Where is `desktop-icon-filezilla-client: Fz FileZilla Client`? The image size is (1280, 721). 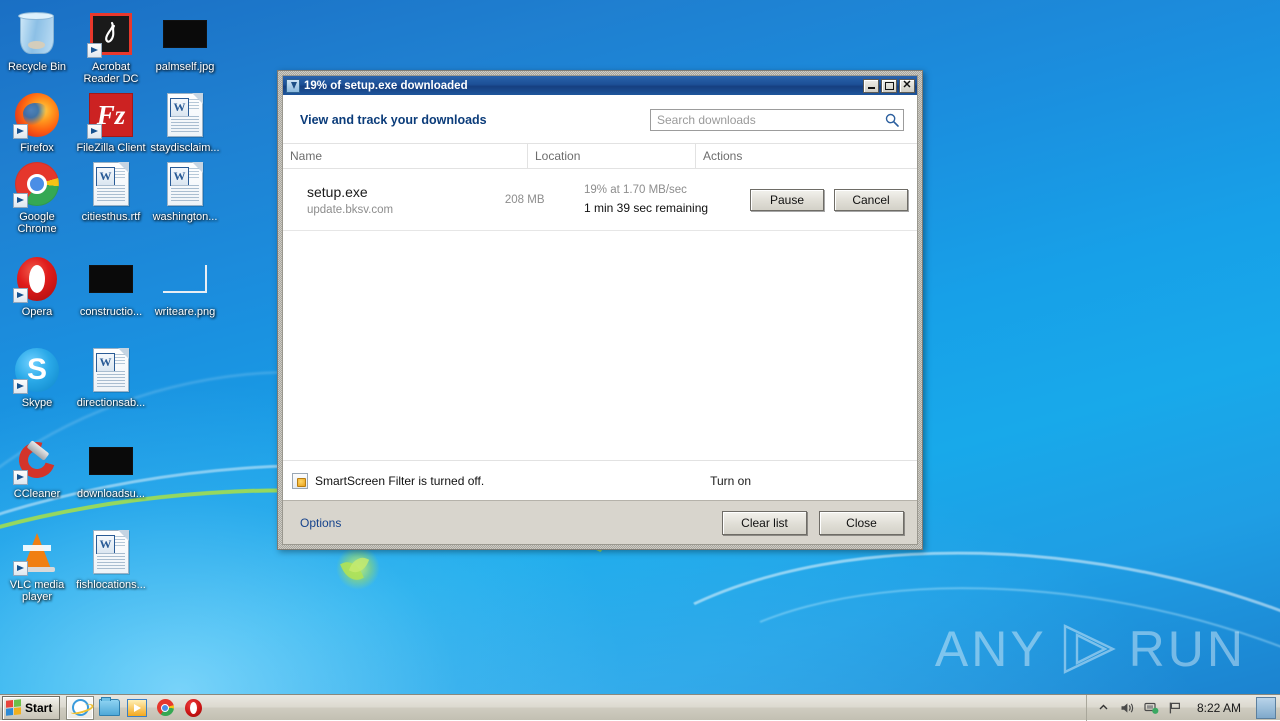
desktop-icon-filezilla-client: Fz FileZilla Client is located at coordinates (111, 119).